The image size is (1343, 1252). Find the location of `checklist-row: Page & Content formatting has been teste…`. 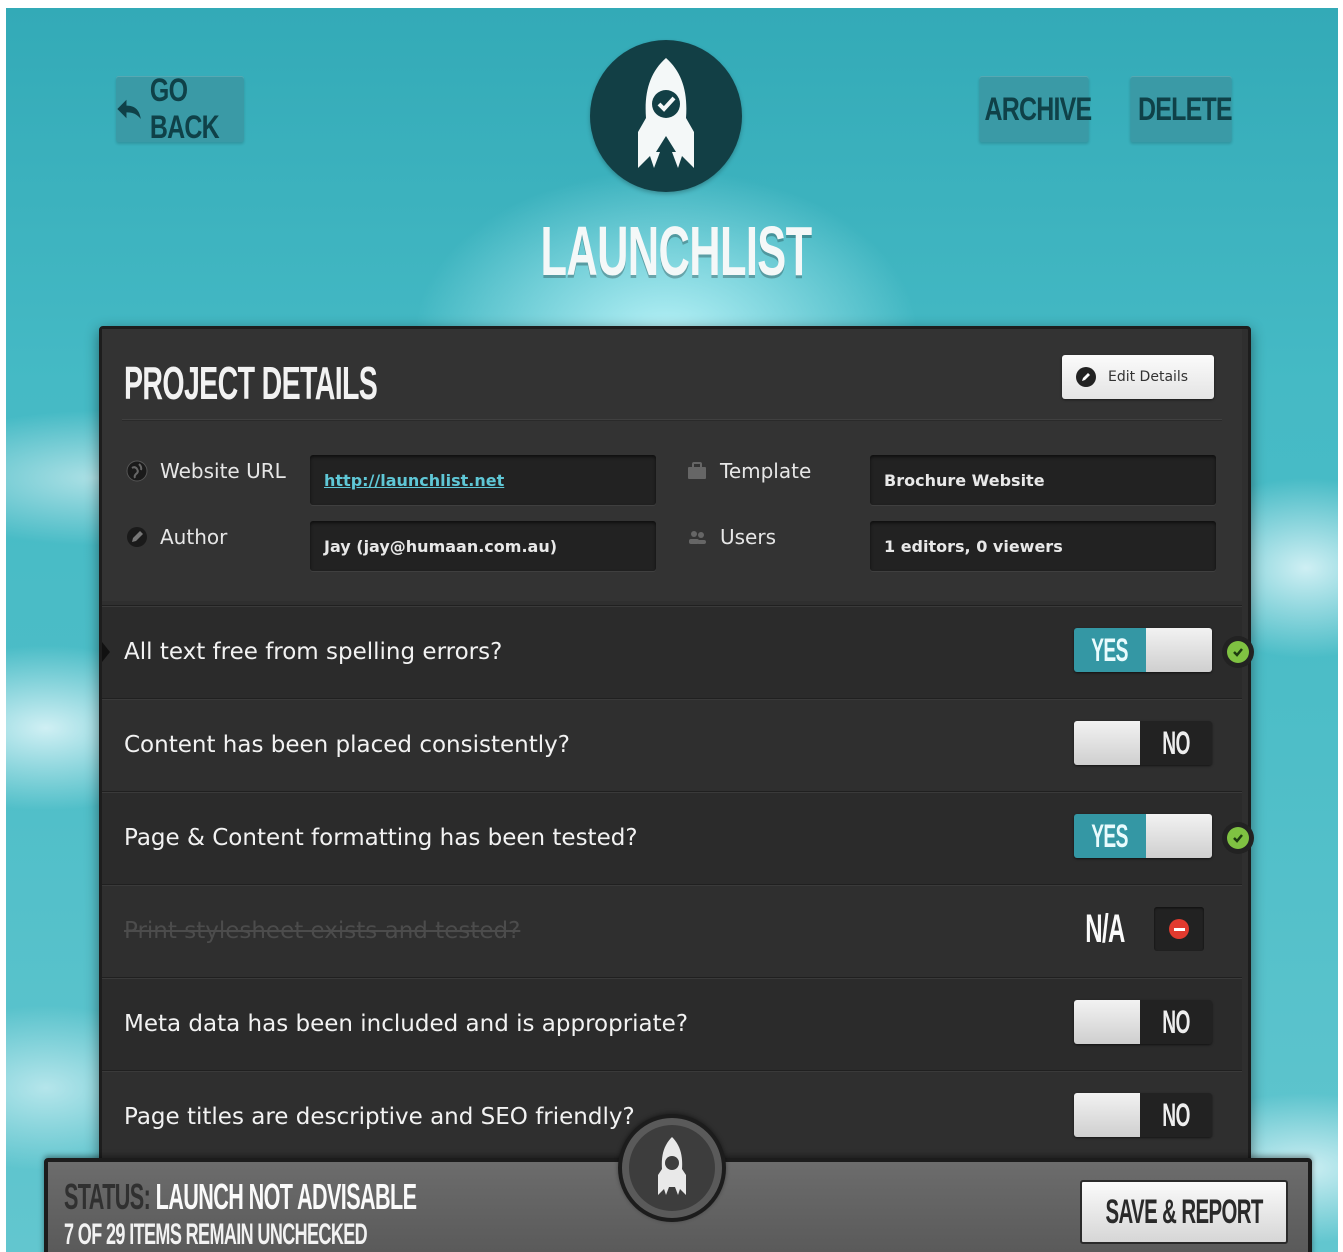

checklist-row: Page & Content formatting has been teste… is located at coordinates (678, 837).